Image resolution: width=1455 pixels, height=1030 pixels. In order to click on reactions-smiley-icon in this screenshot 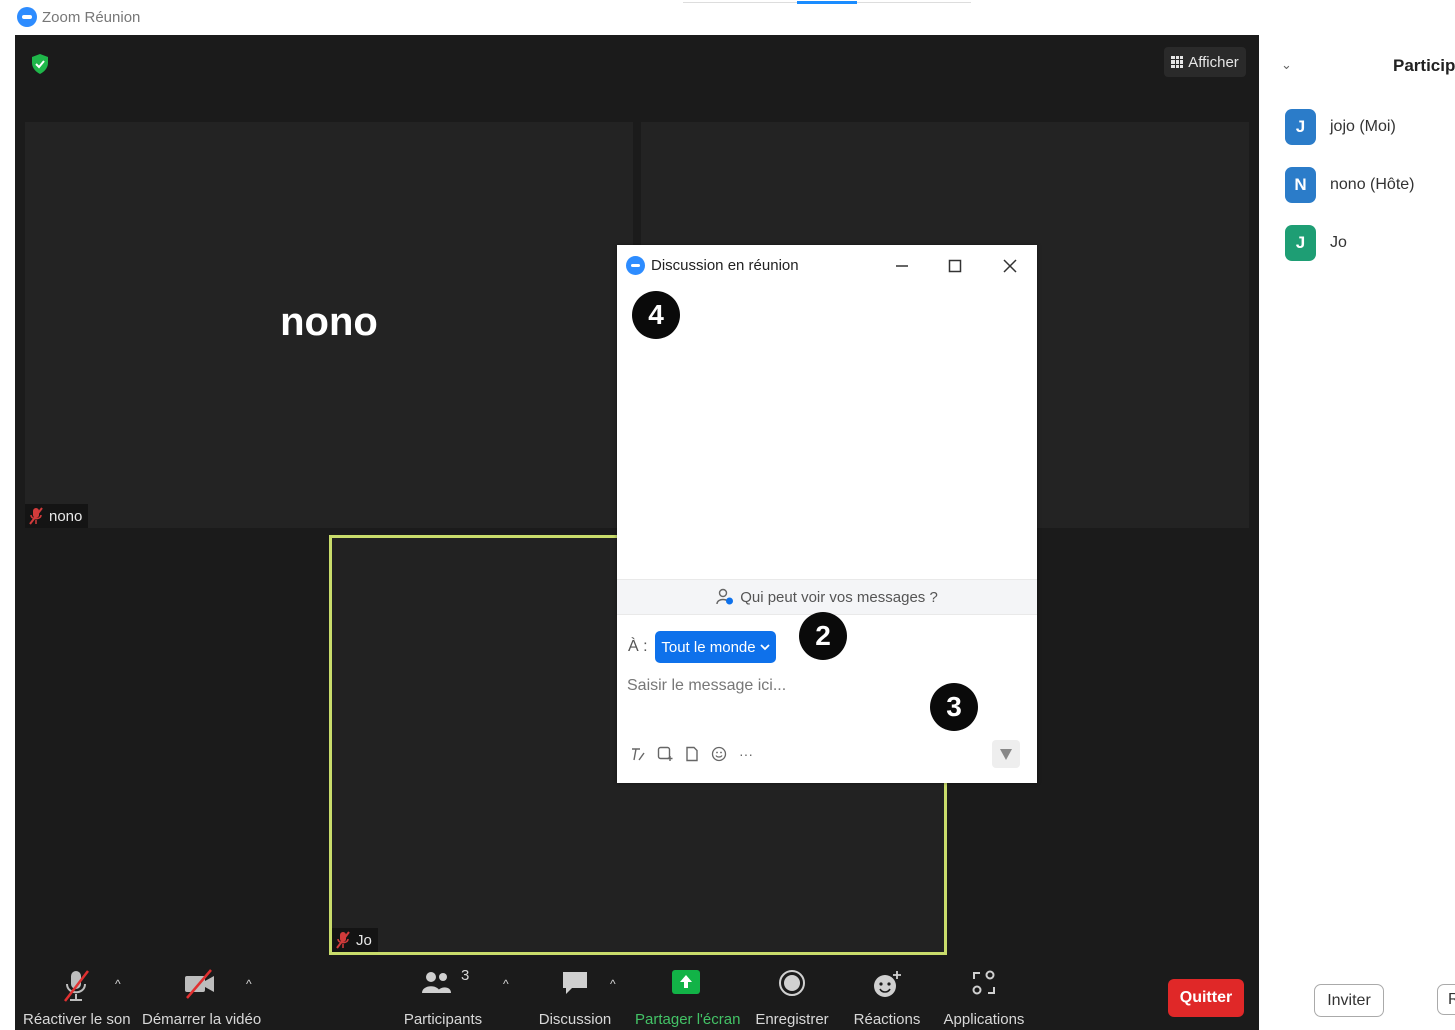, I will do `click(887, 984)`.